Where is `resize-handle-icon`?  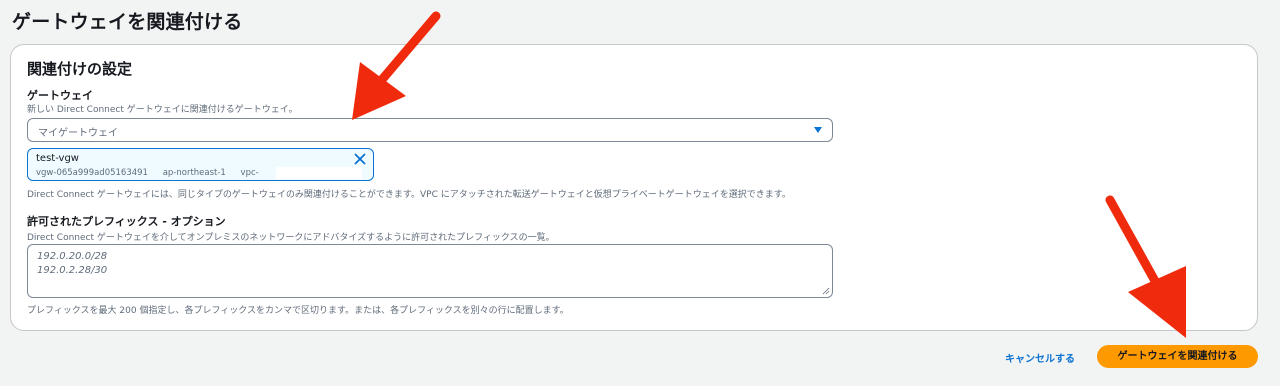 resize-handle-icon is located at coordinates (826, 291).